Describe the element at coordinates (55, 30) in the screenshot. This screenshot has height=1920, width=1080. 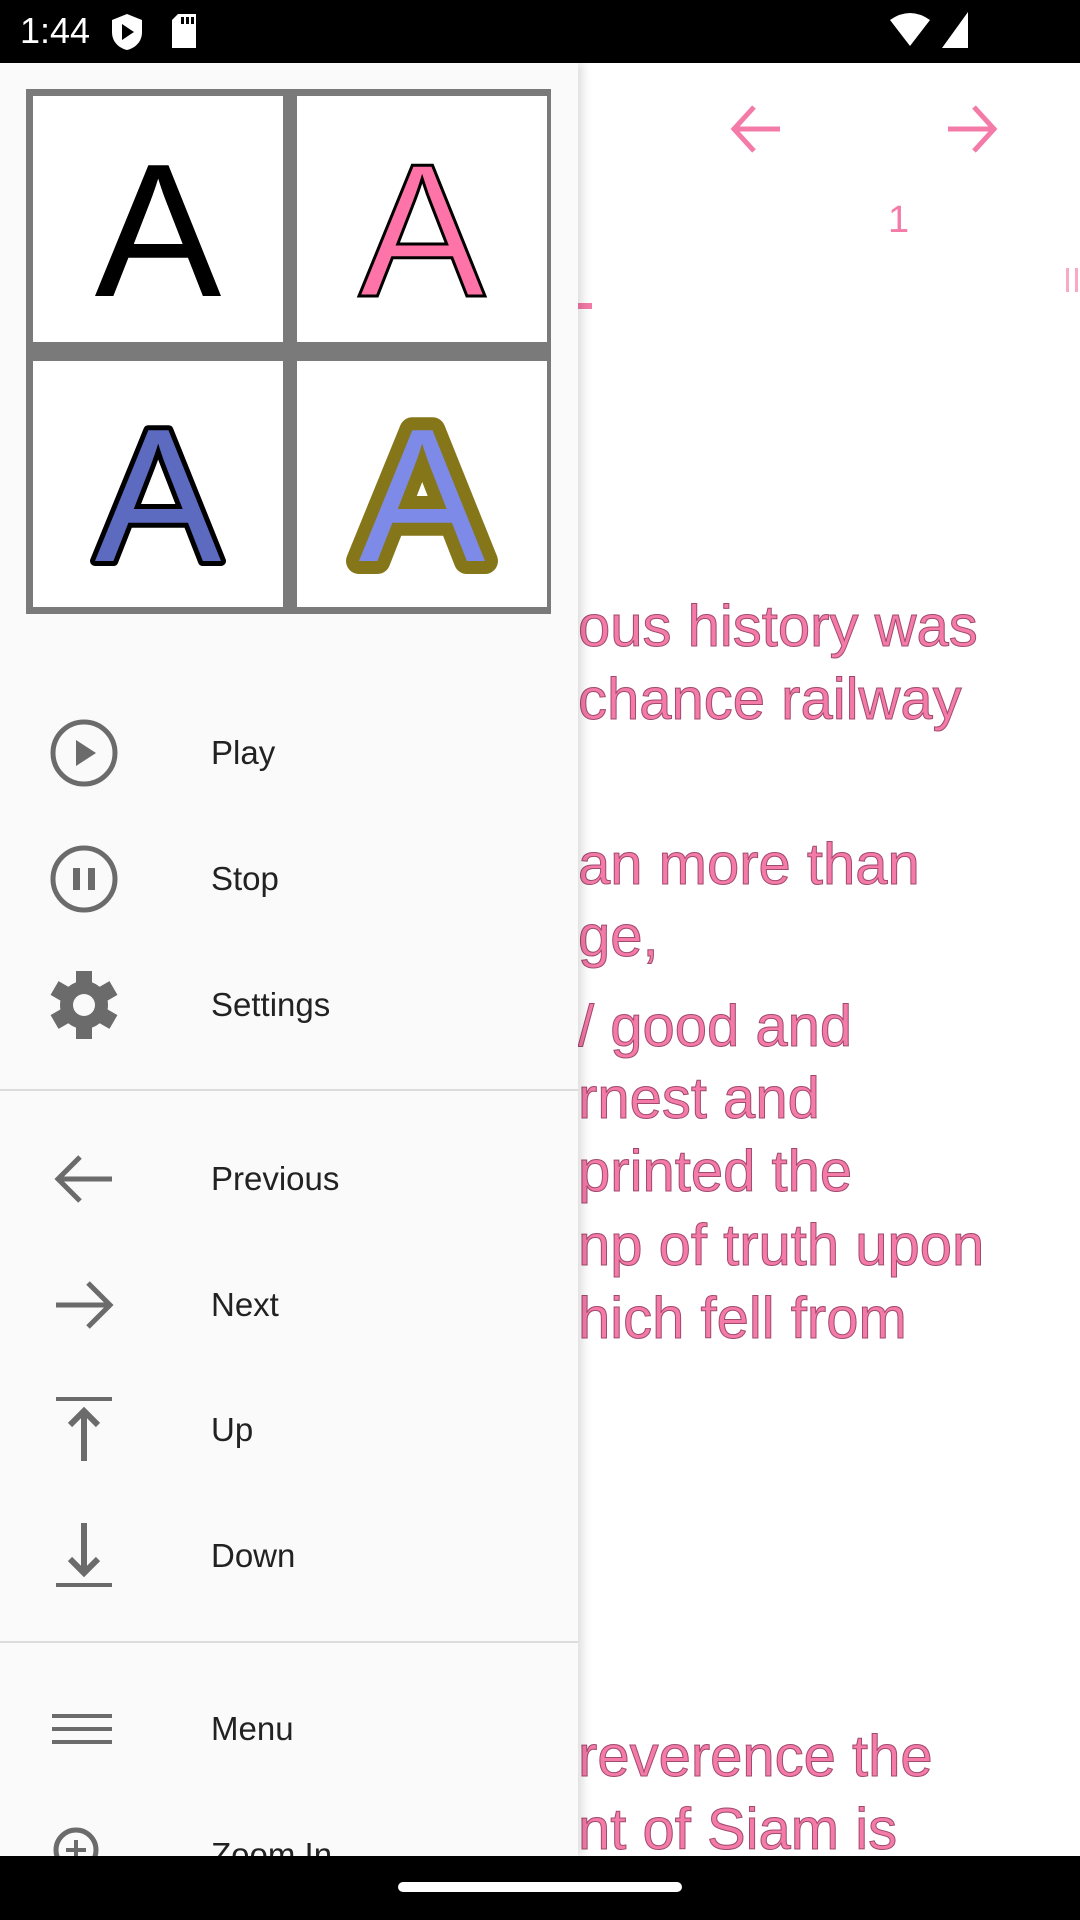
I see `status-time: 1:44` at that location.